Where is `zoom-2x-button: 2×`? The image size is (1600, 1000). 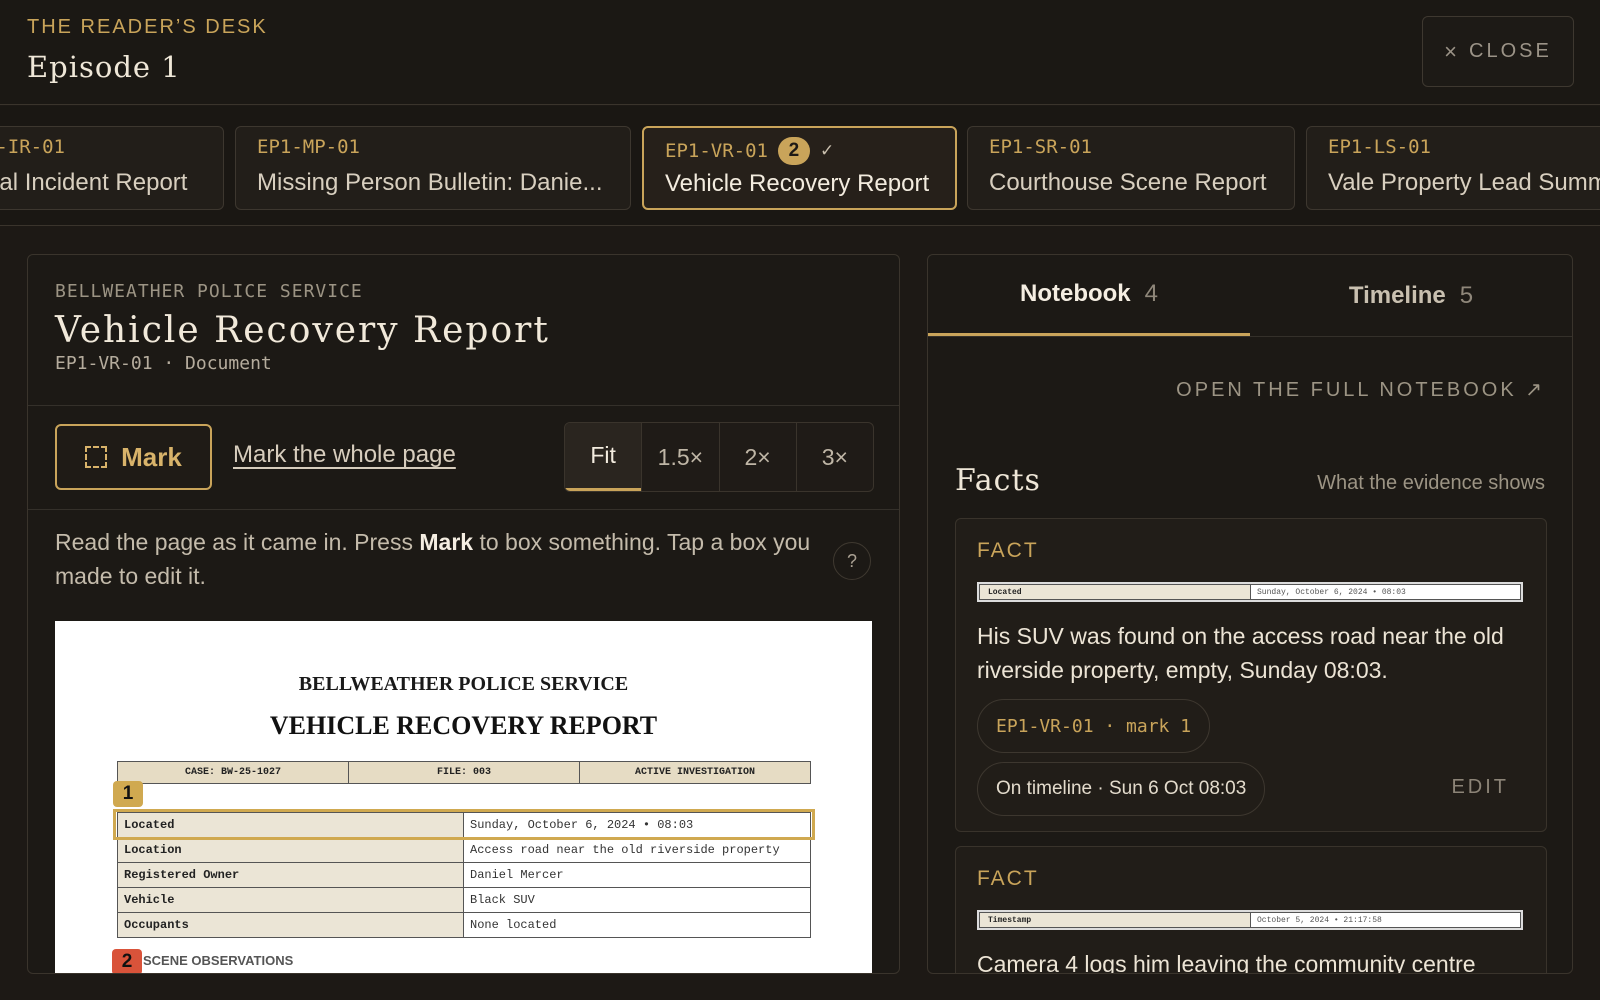 zoom-2x-button: 2× is located at coordinates (757, 457).